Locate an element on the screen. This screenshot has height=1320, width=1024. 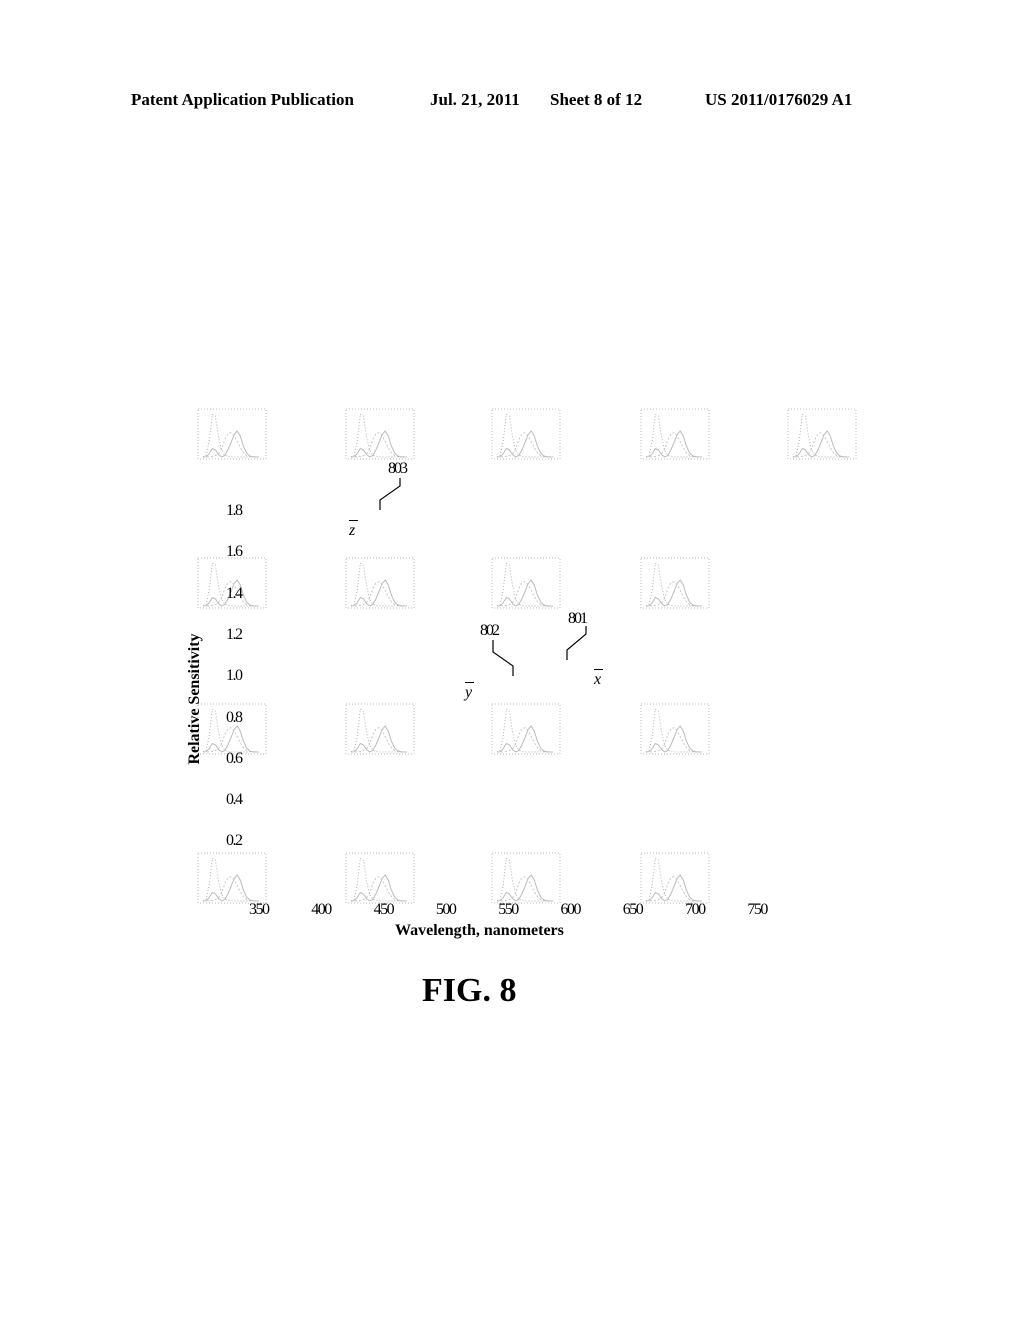
x-bar-label: x is located at coordinates (598, 679).